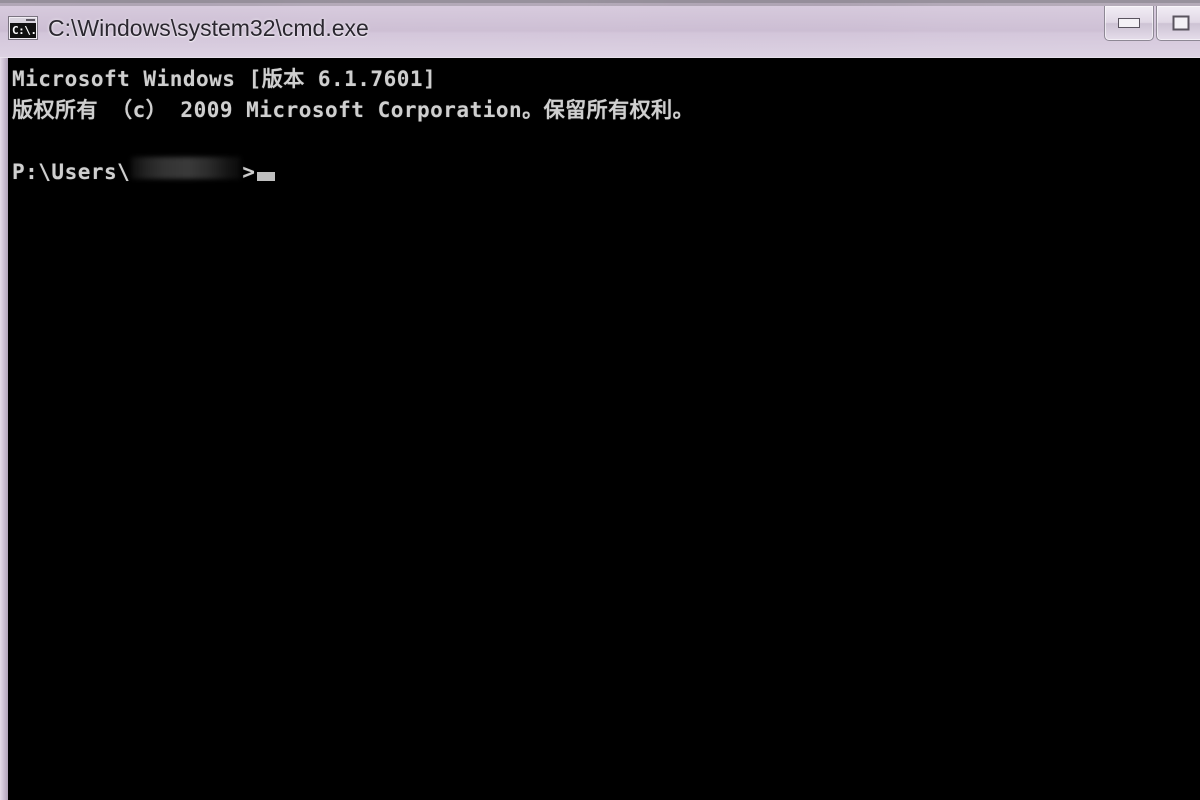  I want to click on cmd-console-icon-body: C:\., so click(23, 28).